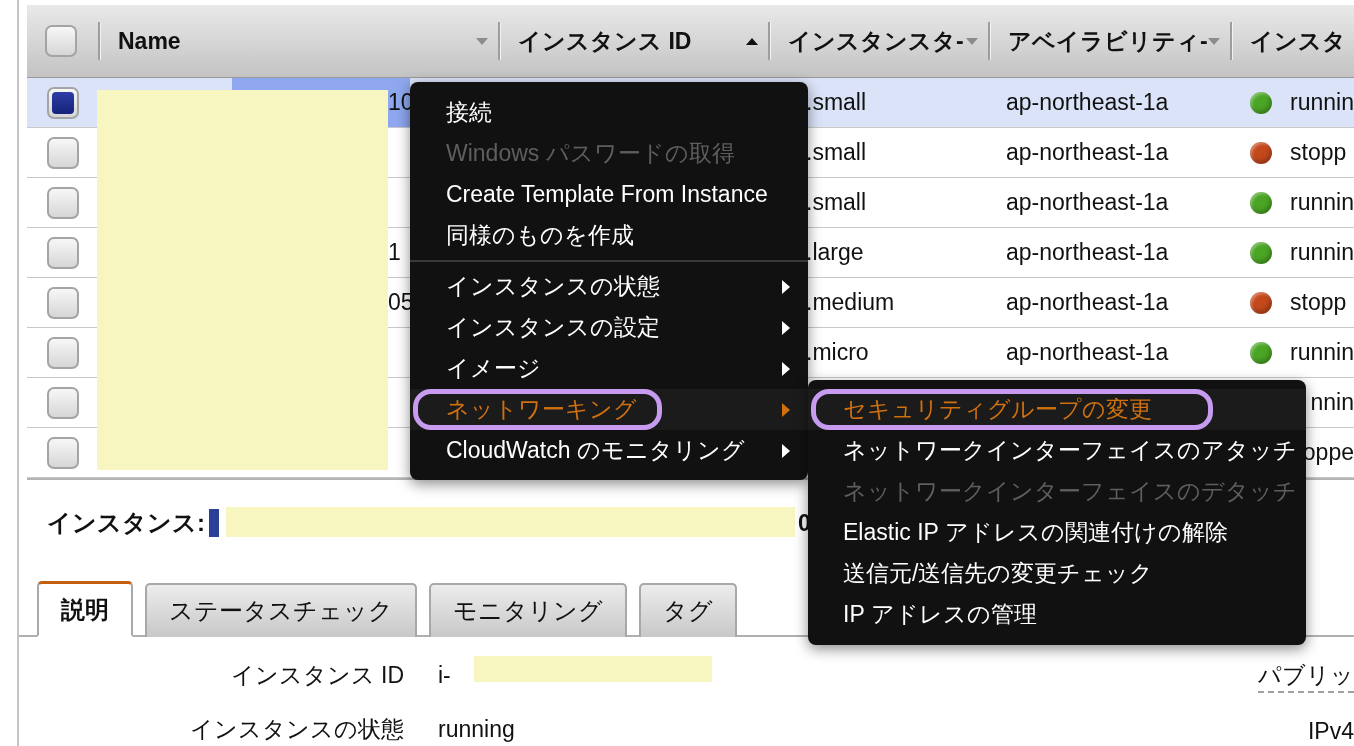 This screenshot has height=746, width=1354. I want to click on instance-label: インスタンス:, so click(126, 523).